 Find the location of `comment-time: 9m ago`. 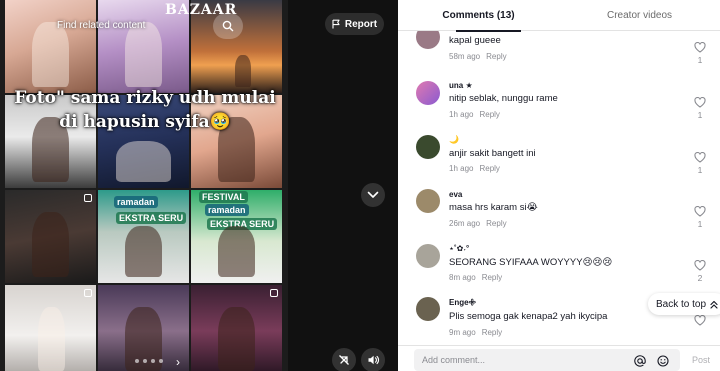

comment-time: 9m ago is located at coordinates (462, 332).